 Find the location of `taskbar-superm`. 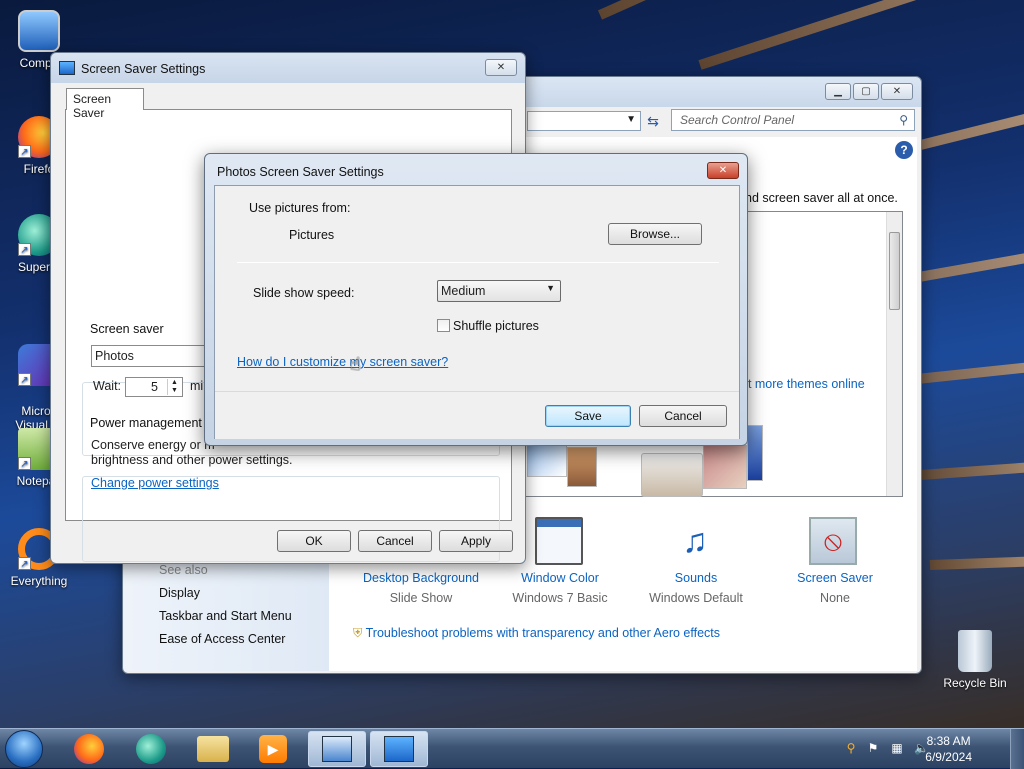

taskbar-superm is located at coordinates (151, 749).